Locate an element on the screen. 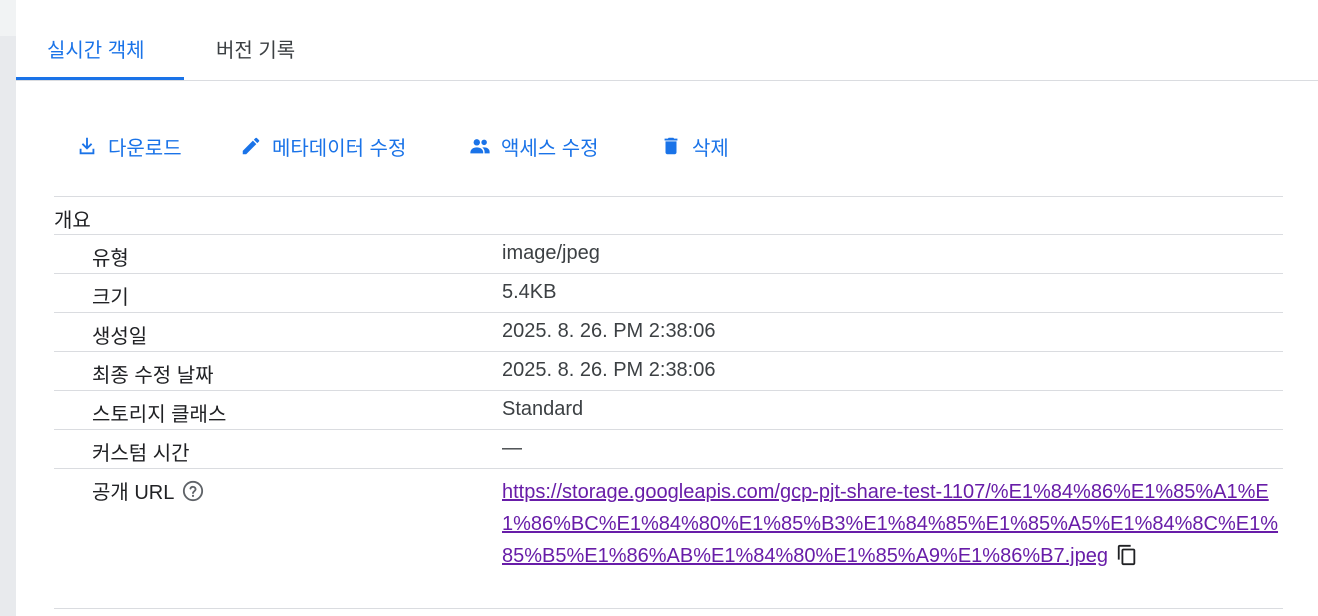 The width and height of the screenshot is (1318, 616). download-button: 다운로드 is located at coordinates (129, 146).